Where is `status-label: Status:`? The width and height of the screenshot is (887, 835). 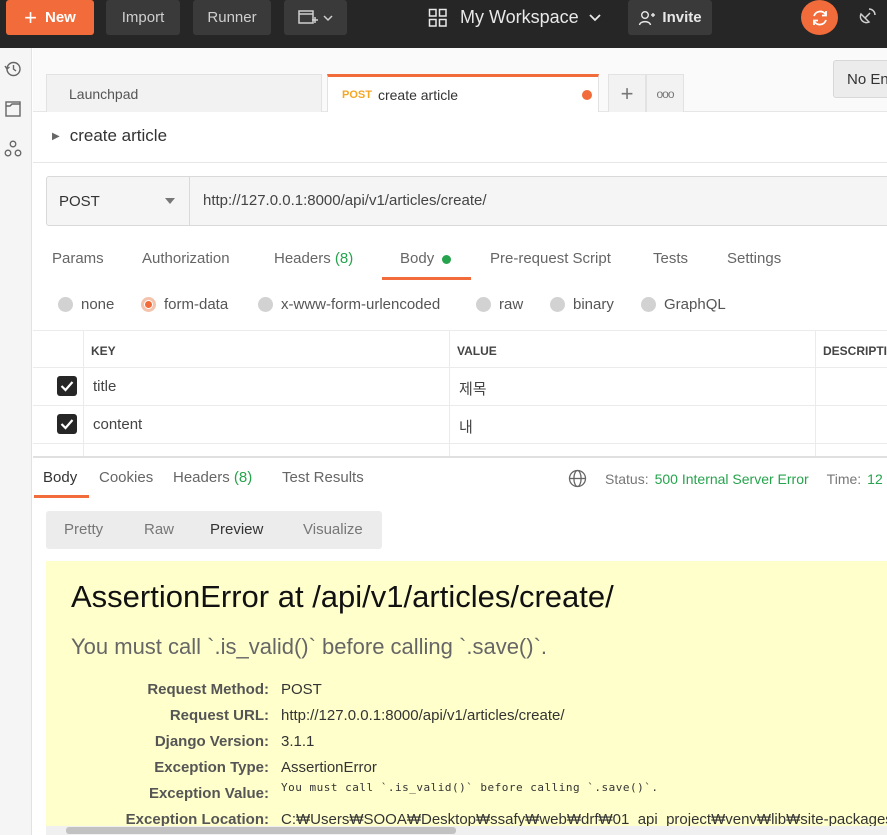 status-label: Status: is located at coordinates (627, 478).